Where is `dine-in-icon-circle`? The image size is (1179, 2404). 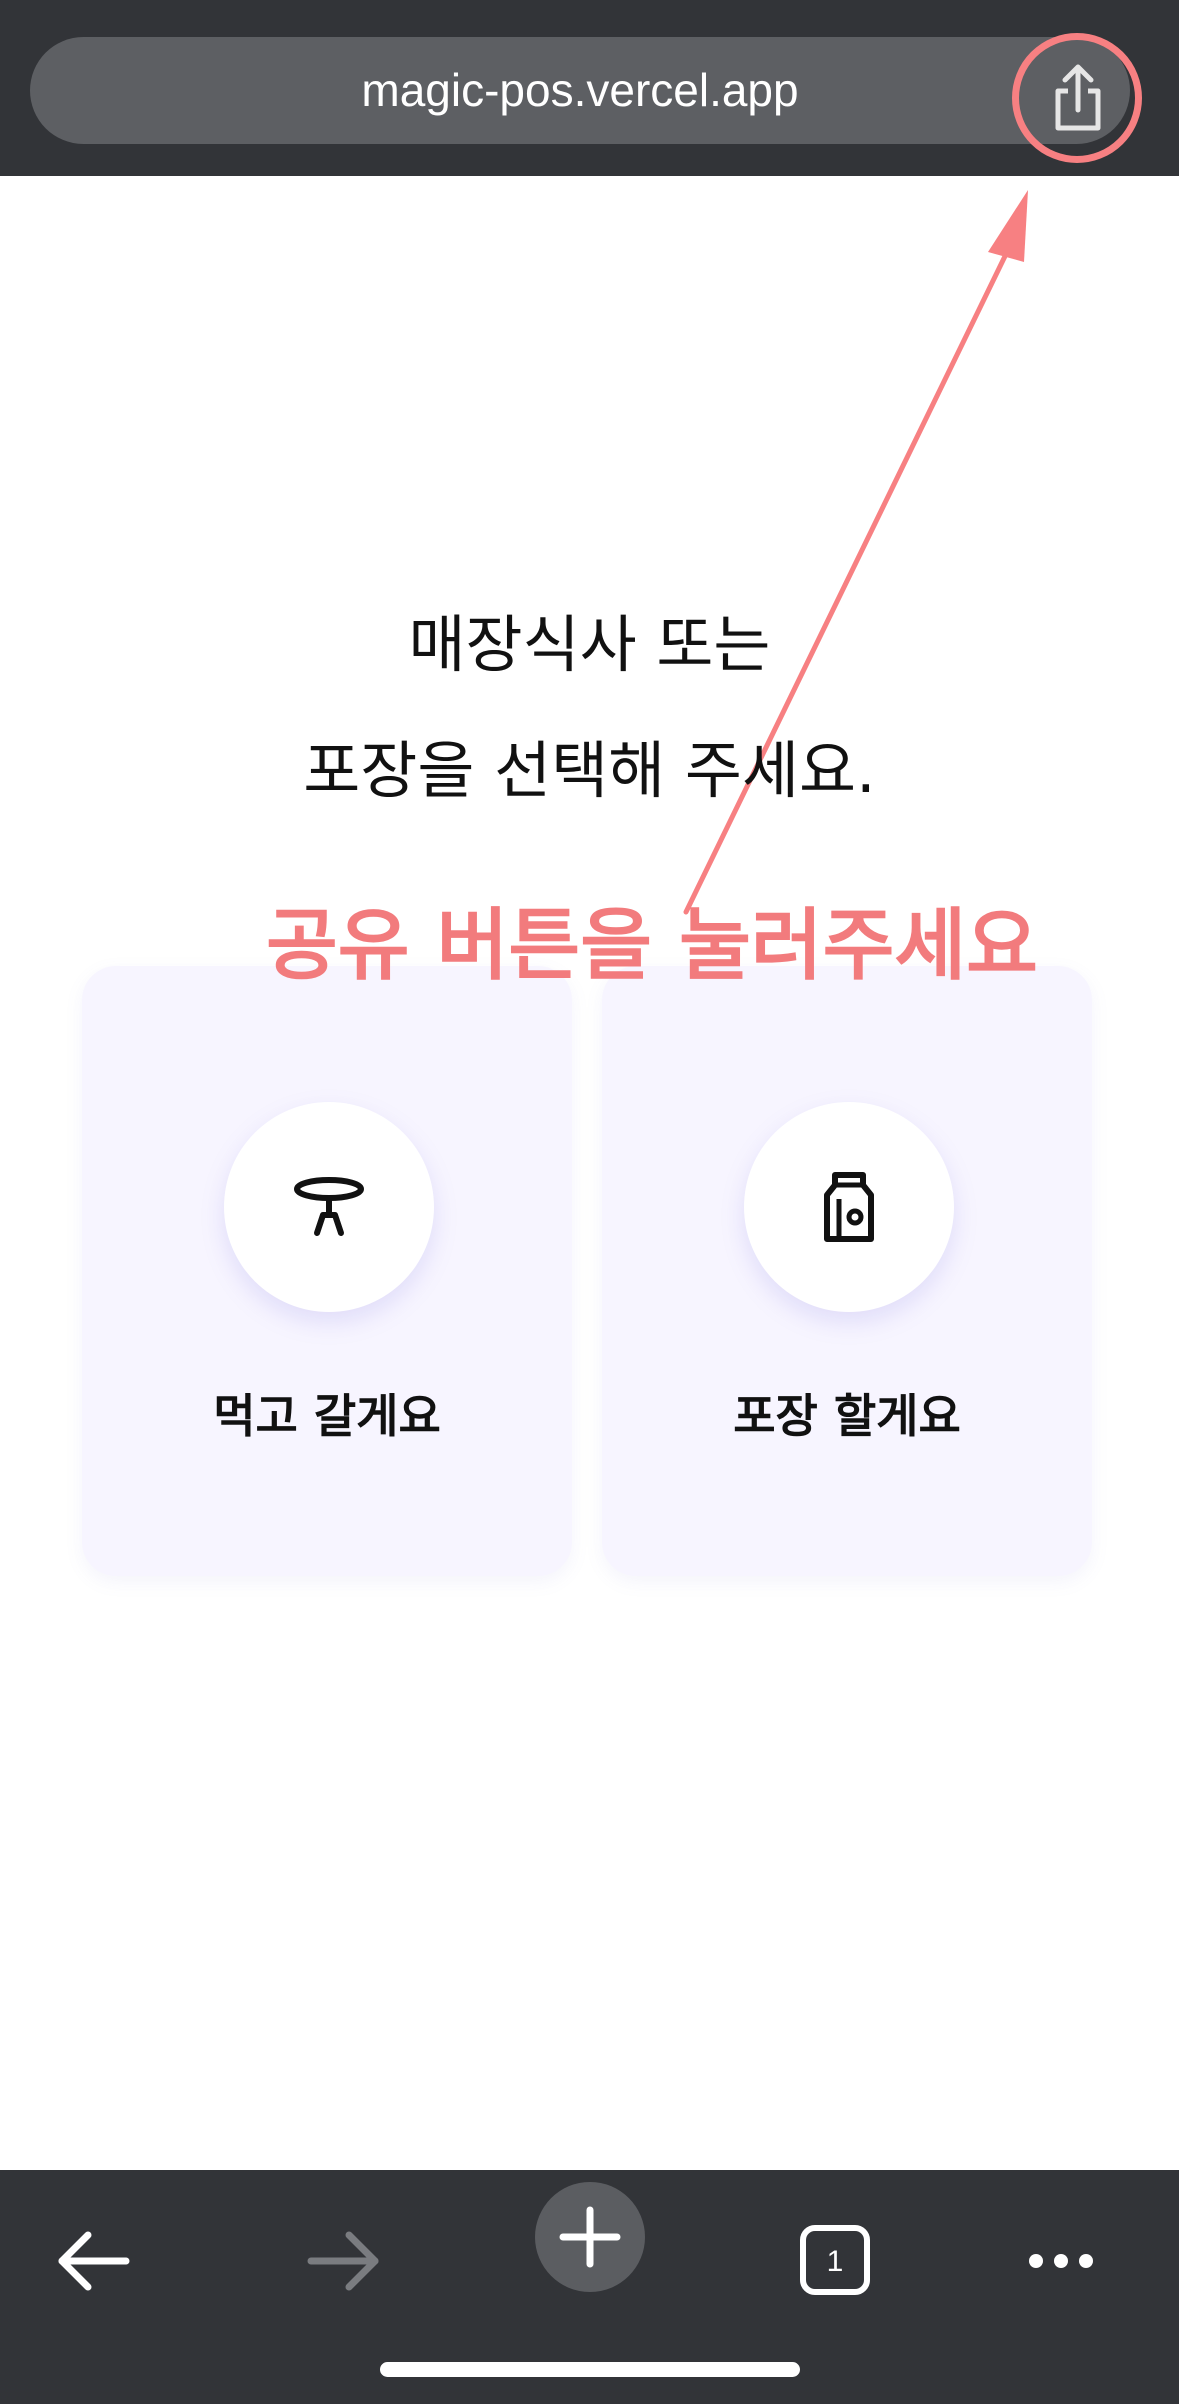
dine-in-icon-circle is located at coordinates (329, 1207).